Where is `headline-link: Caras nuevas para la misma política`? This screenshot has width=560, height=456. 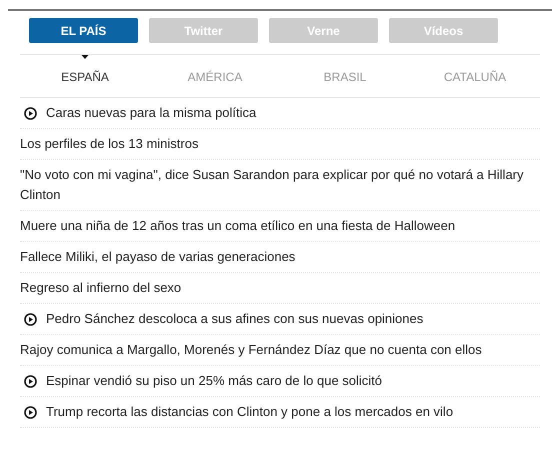
headline-link: Caras nuevas para la misma política is located at coordinates (151, 113).